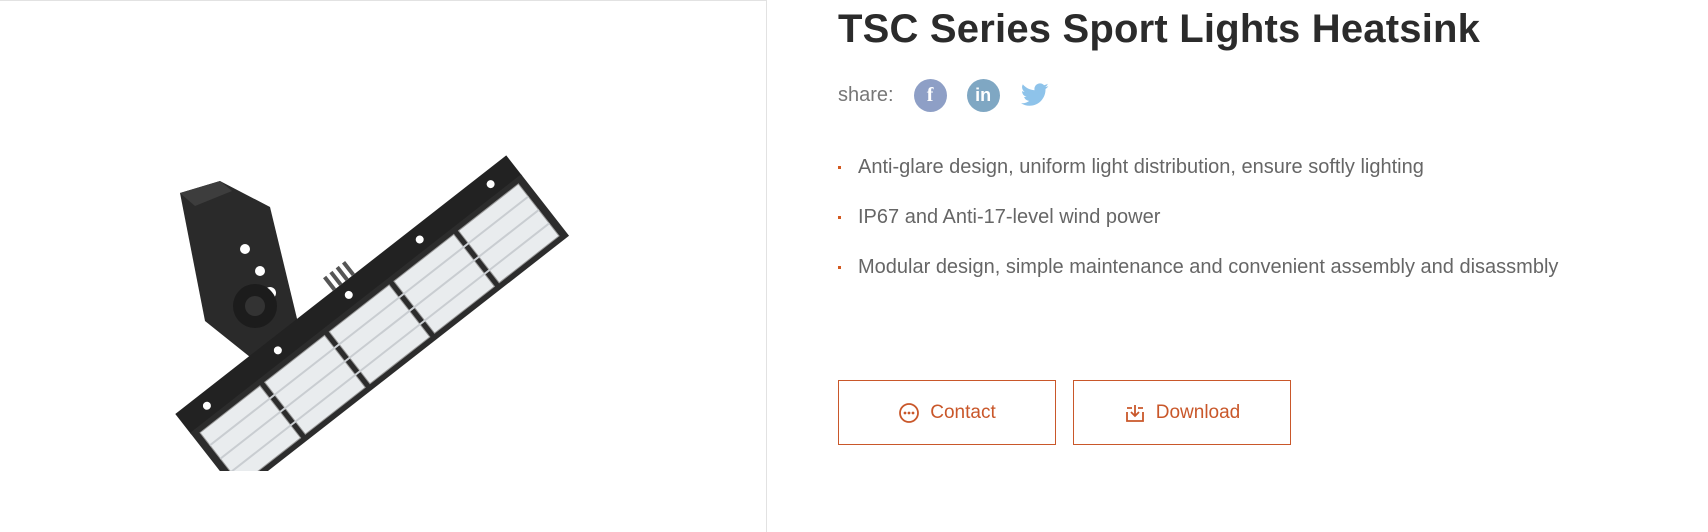 The image size is (1708, 532). Describe the element at coordinates (866, 94) in the screenshot. I see `share-label: share:` at that location.